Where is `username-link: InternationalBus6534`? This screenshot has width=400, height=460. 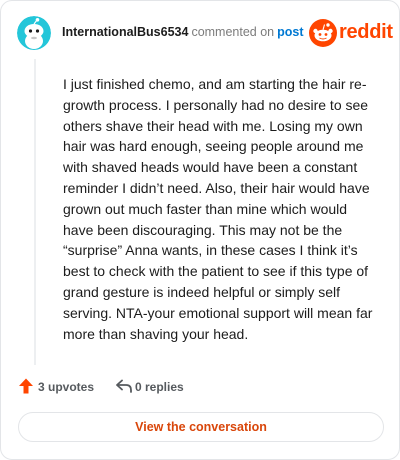 username-link: InternationalBus6534 is located at coordinates (125, 32).